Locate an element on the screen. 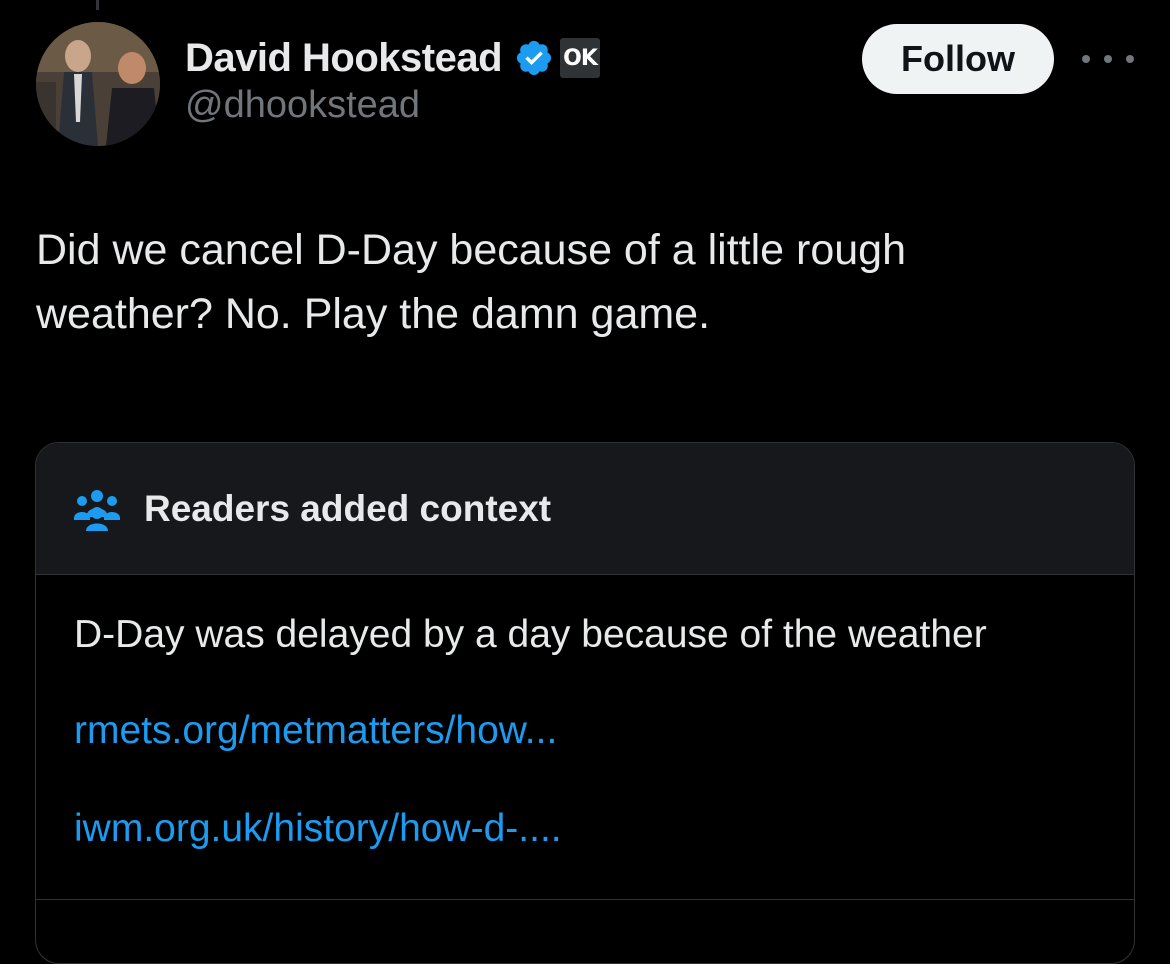 The height and width of the screenshot is (964, 1170). affiliate-badge: OK is located at coordinates (580, 58).